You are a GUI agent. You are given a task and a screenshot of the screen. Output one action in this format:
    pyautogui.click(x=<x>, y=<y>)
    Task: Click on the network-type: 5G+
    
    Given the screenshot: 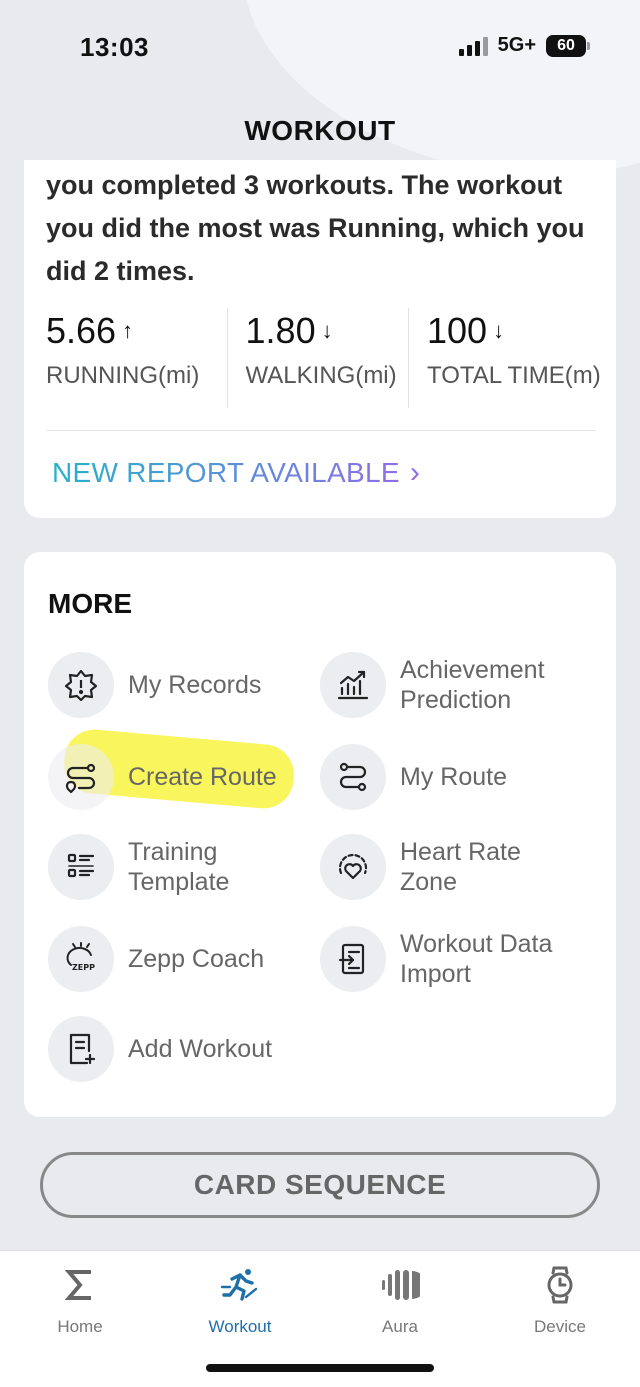 What is the action you would take?
    pyautogui.click(x=516, y=45)
    